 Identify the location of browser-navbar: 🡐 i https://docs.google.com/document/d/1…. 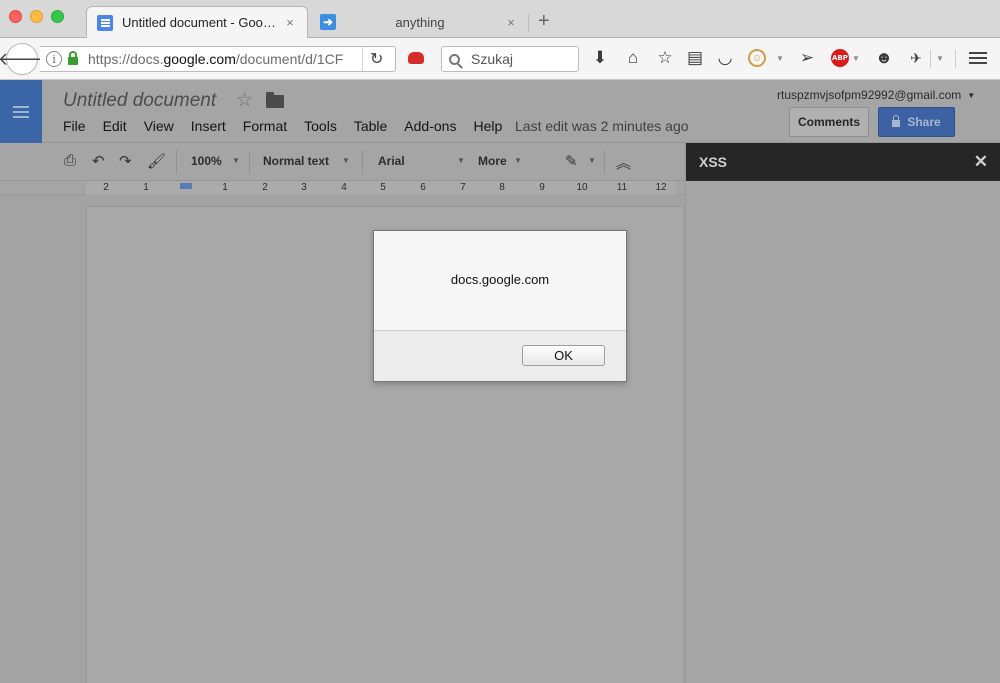
(500, 59).